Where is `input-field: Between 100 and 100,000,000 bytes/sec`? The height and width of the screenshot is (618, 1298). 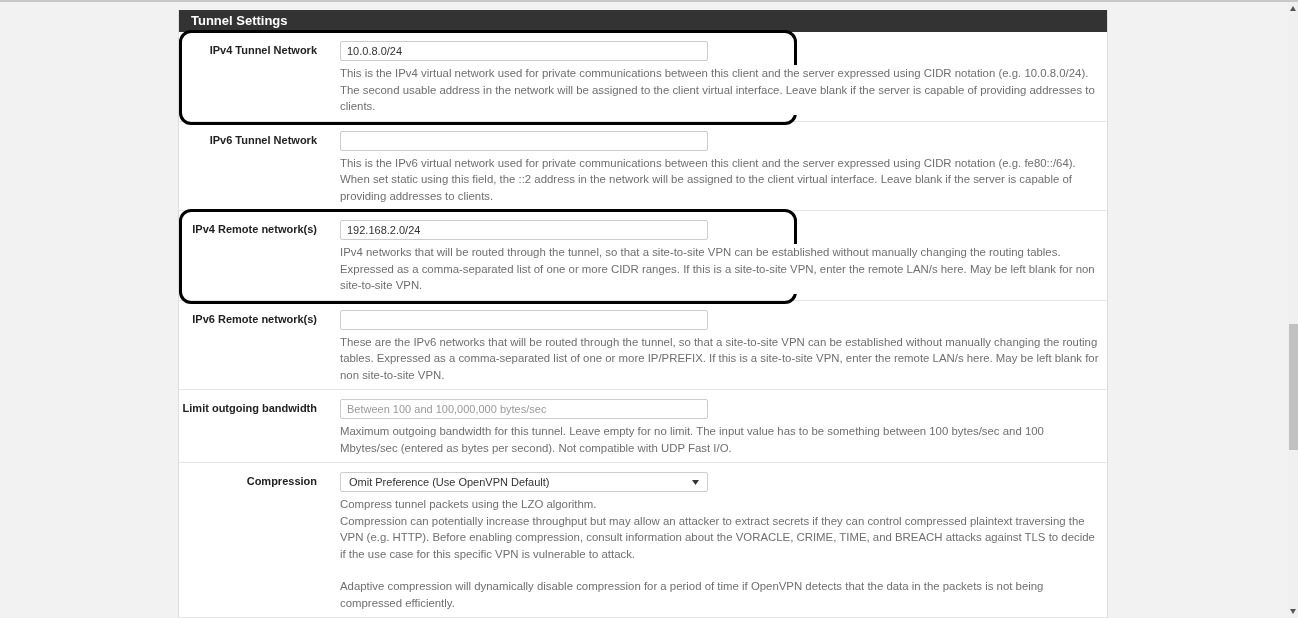 input-field: Between 100 and 100,000,000 bytes/sec is located at coordinates (524, 409).